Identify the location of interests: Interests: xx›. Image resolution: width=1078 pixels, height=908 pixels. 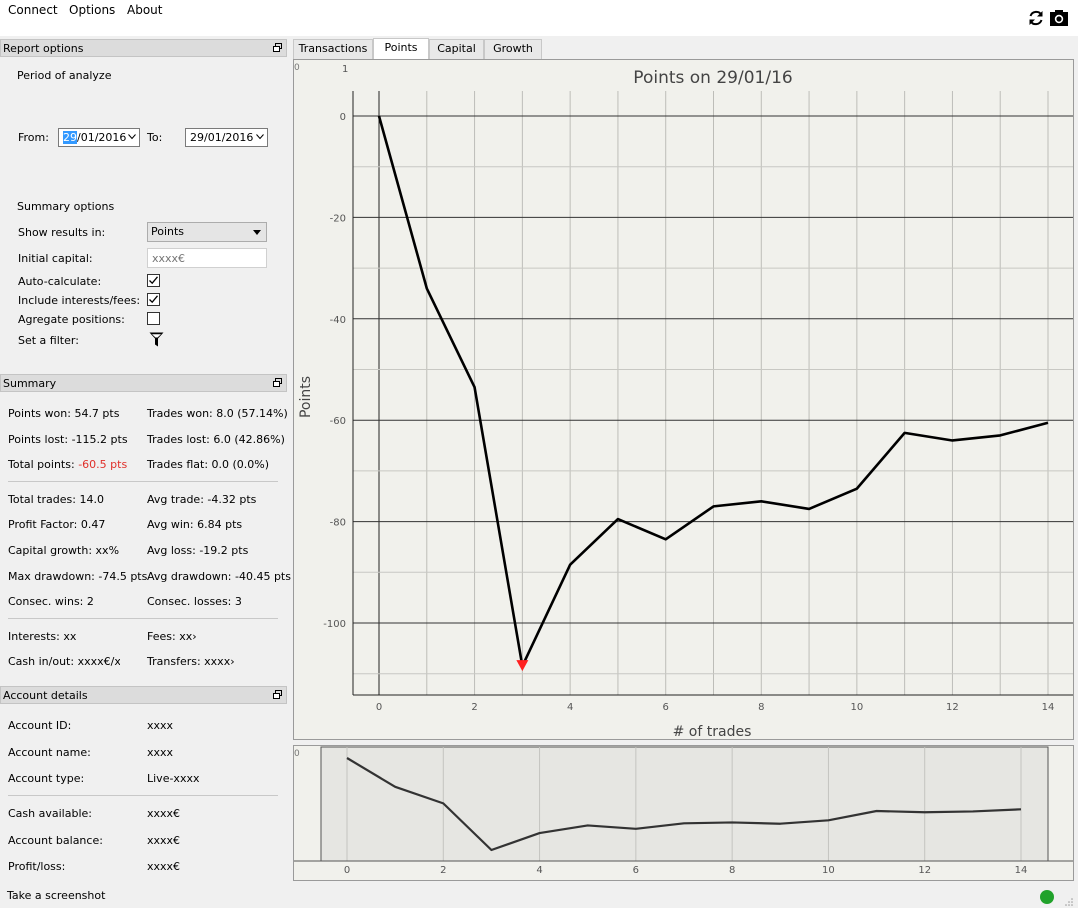
(42, 636).